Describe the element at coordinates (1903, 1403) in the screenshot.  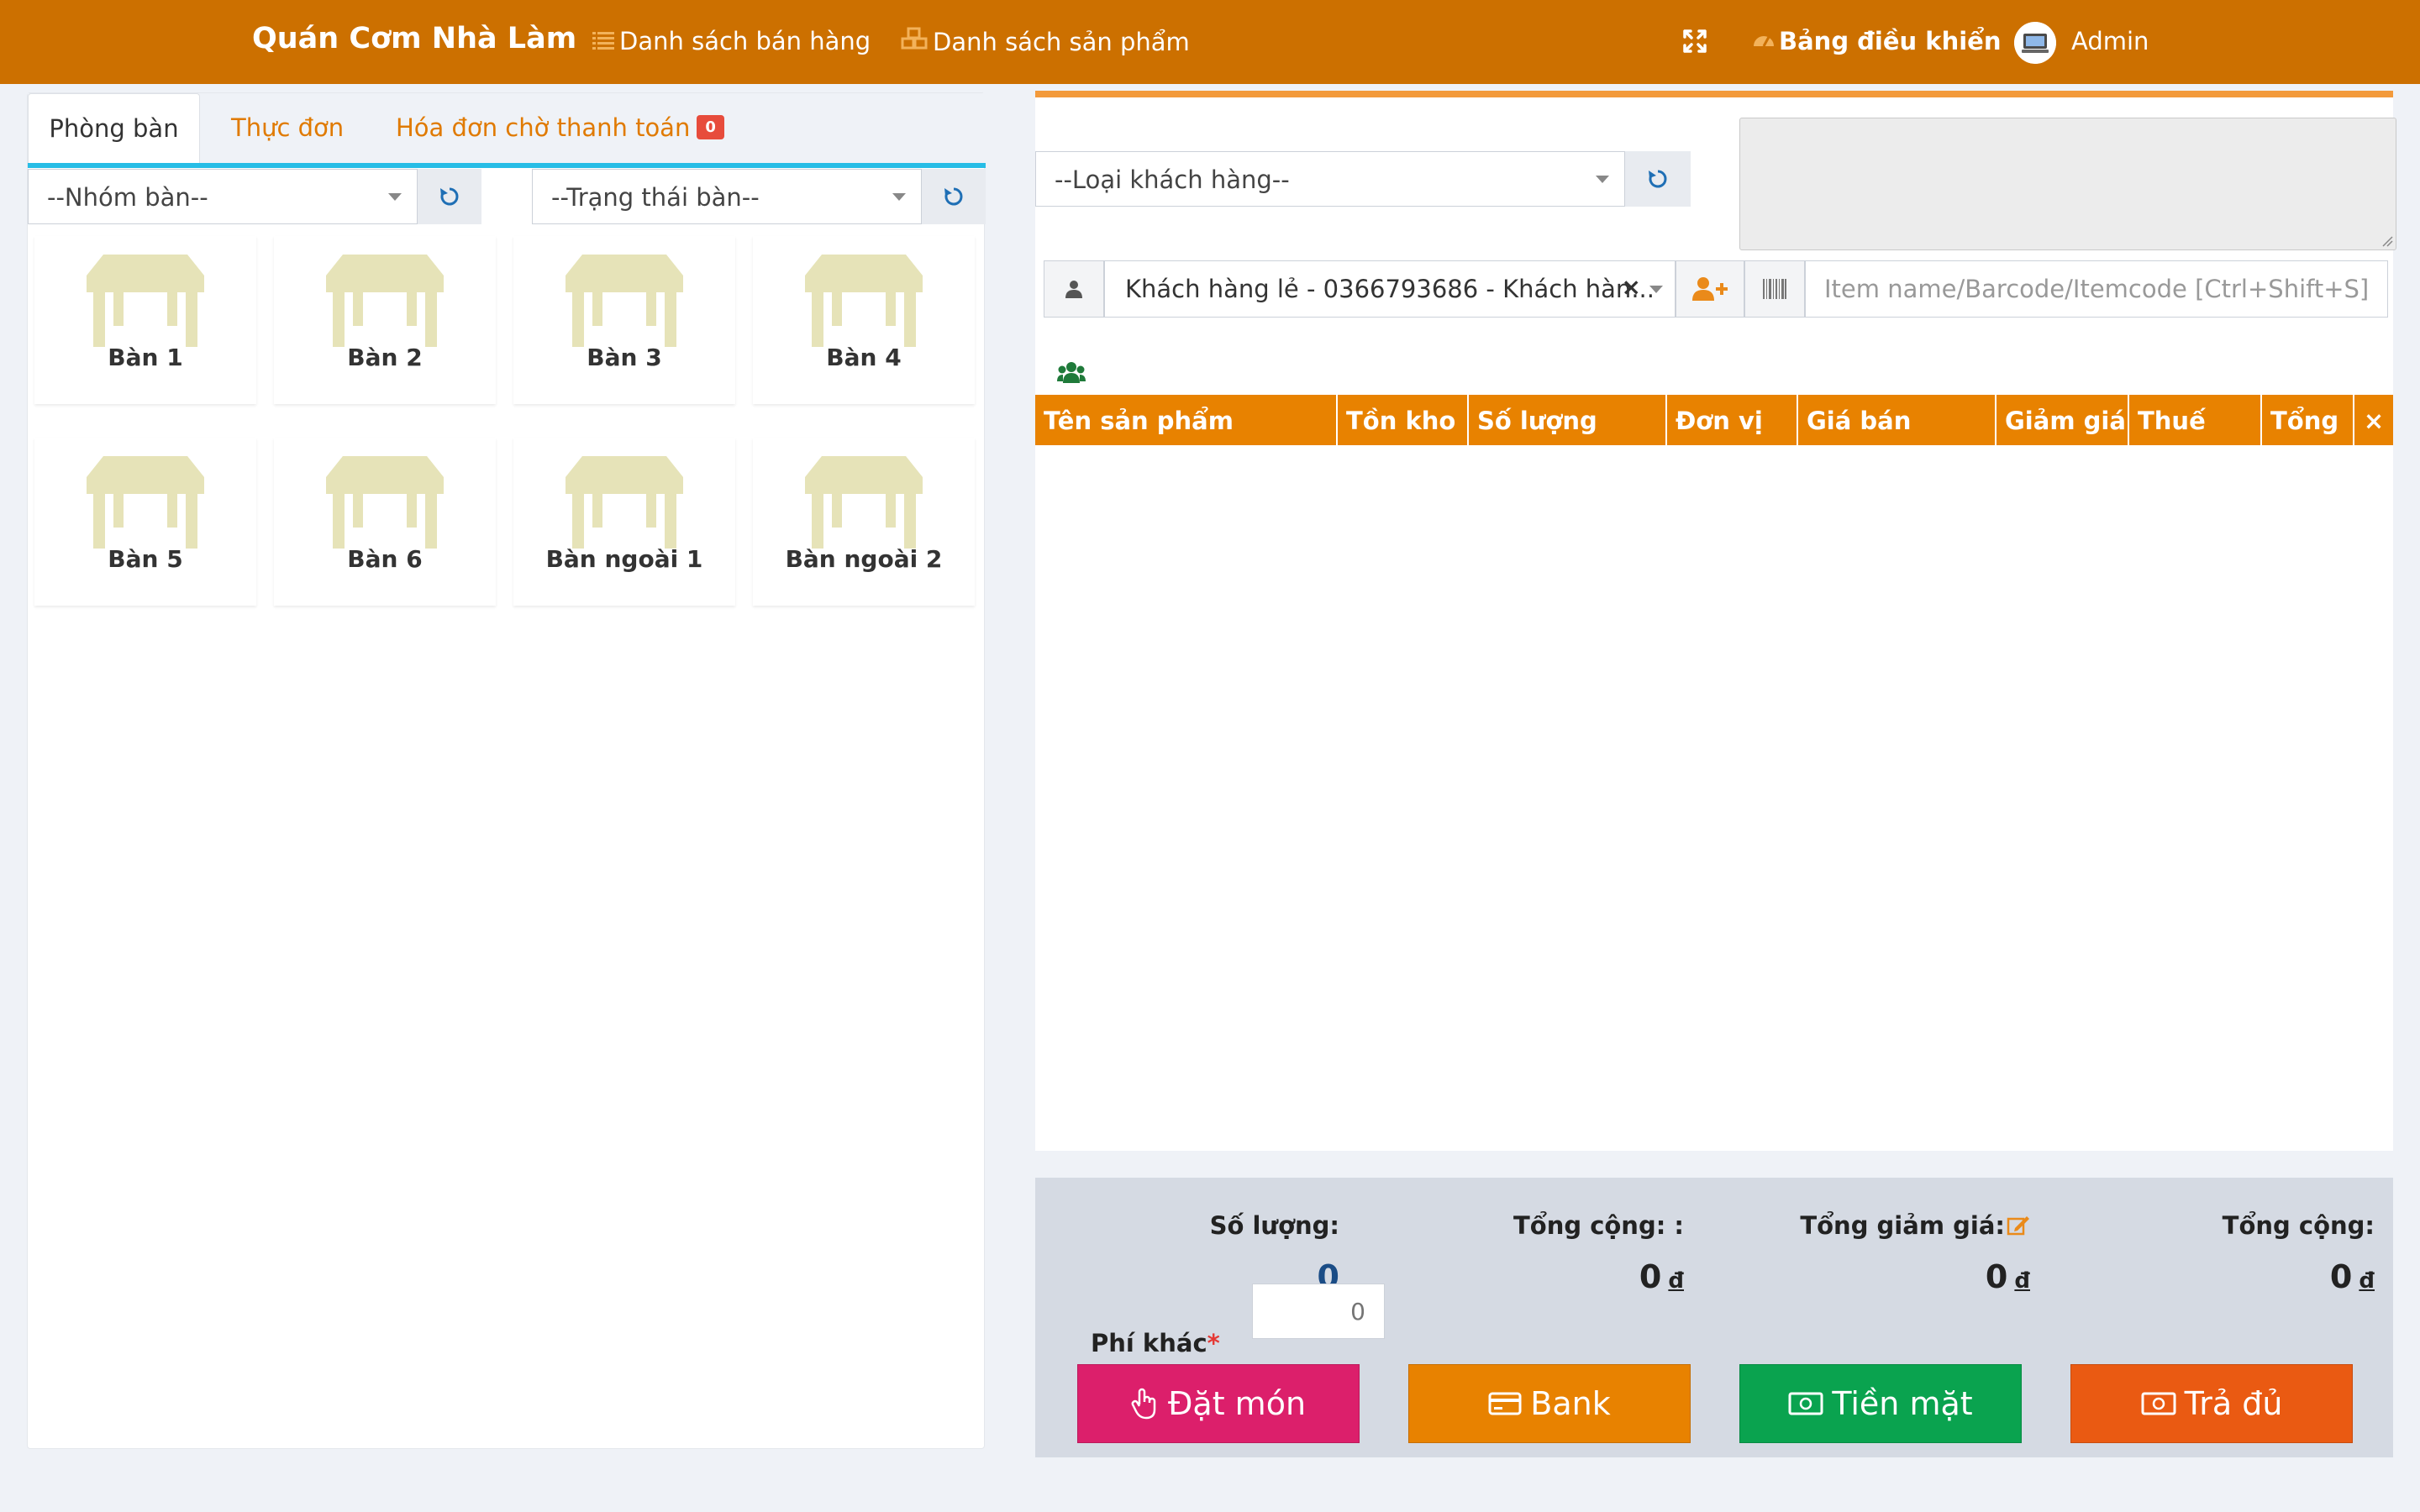
I see `cash-label: Tiền mặt` at that location.